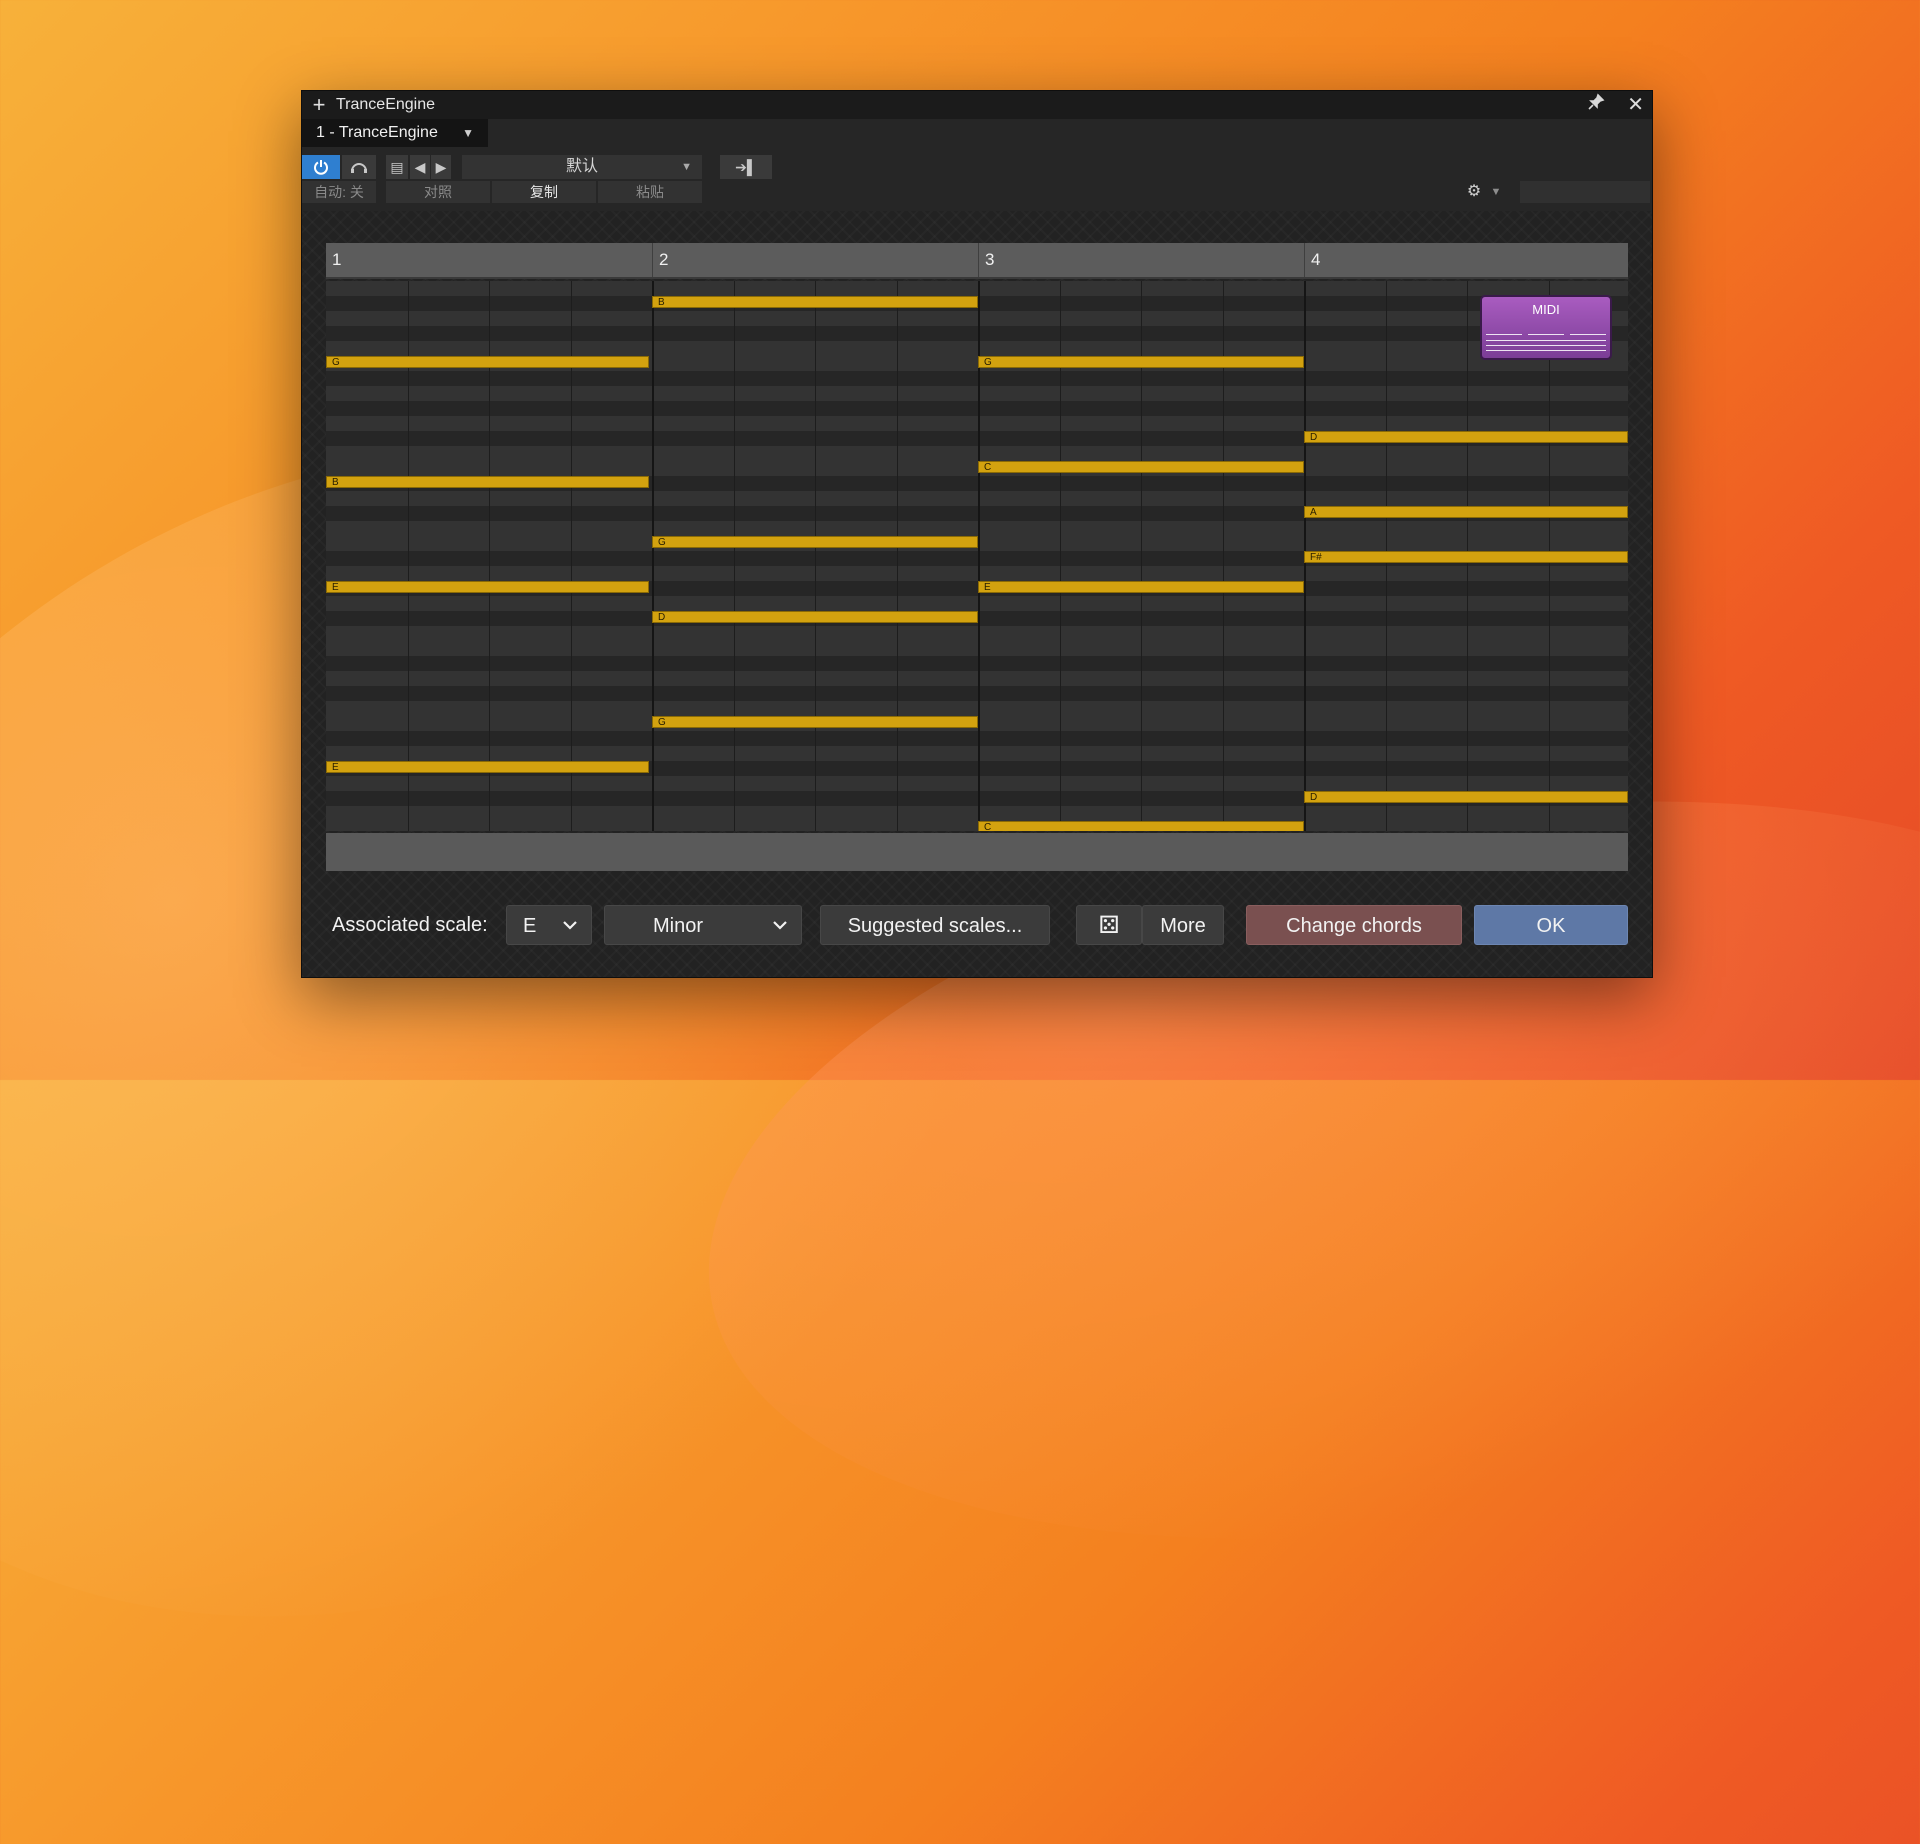  I want to click on paste-button: 粘贴, so click(650, 192).